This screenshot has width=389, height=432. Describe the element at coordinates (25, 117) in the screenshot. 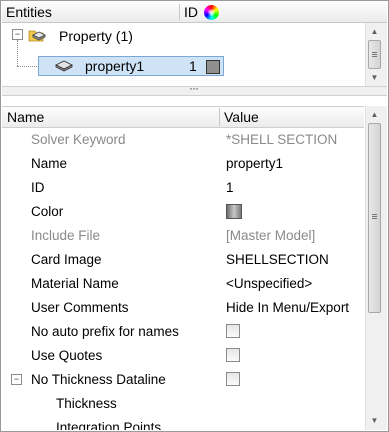

I see `name-column-header: Name` at that location.